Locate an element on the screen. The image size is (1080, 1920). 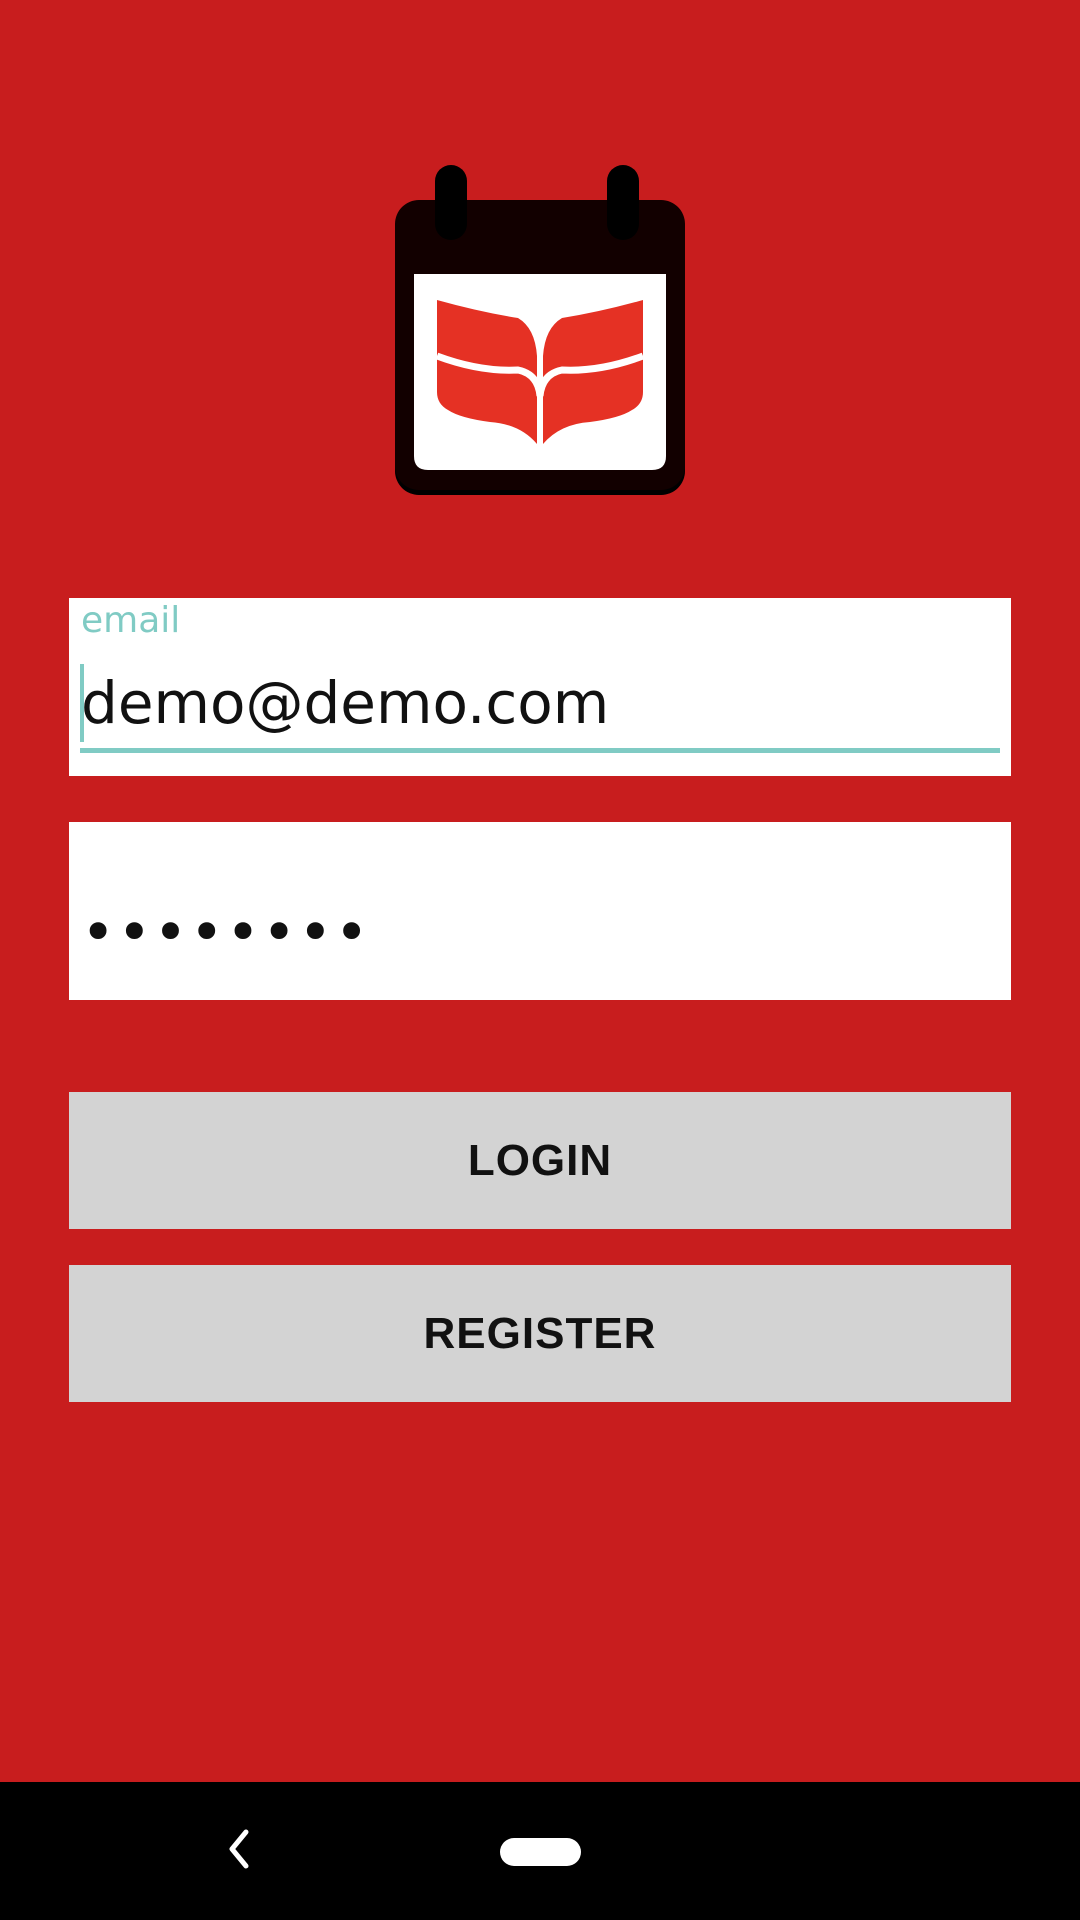
email-label: email is located at coordinates (131, 620).